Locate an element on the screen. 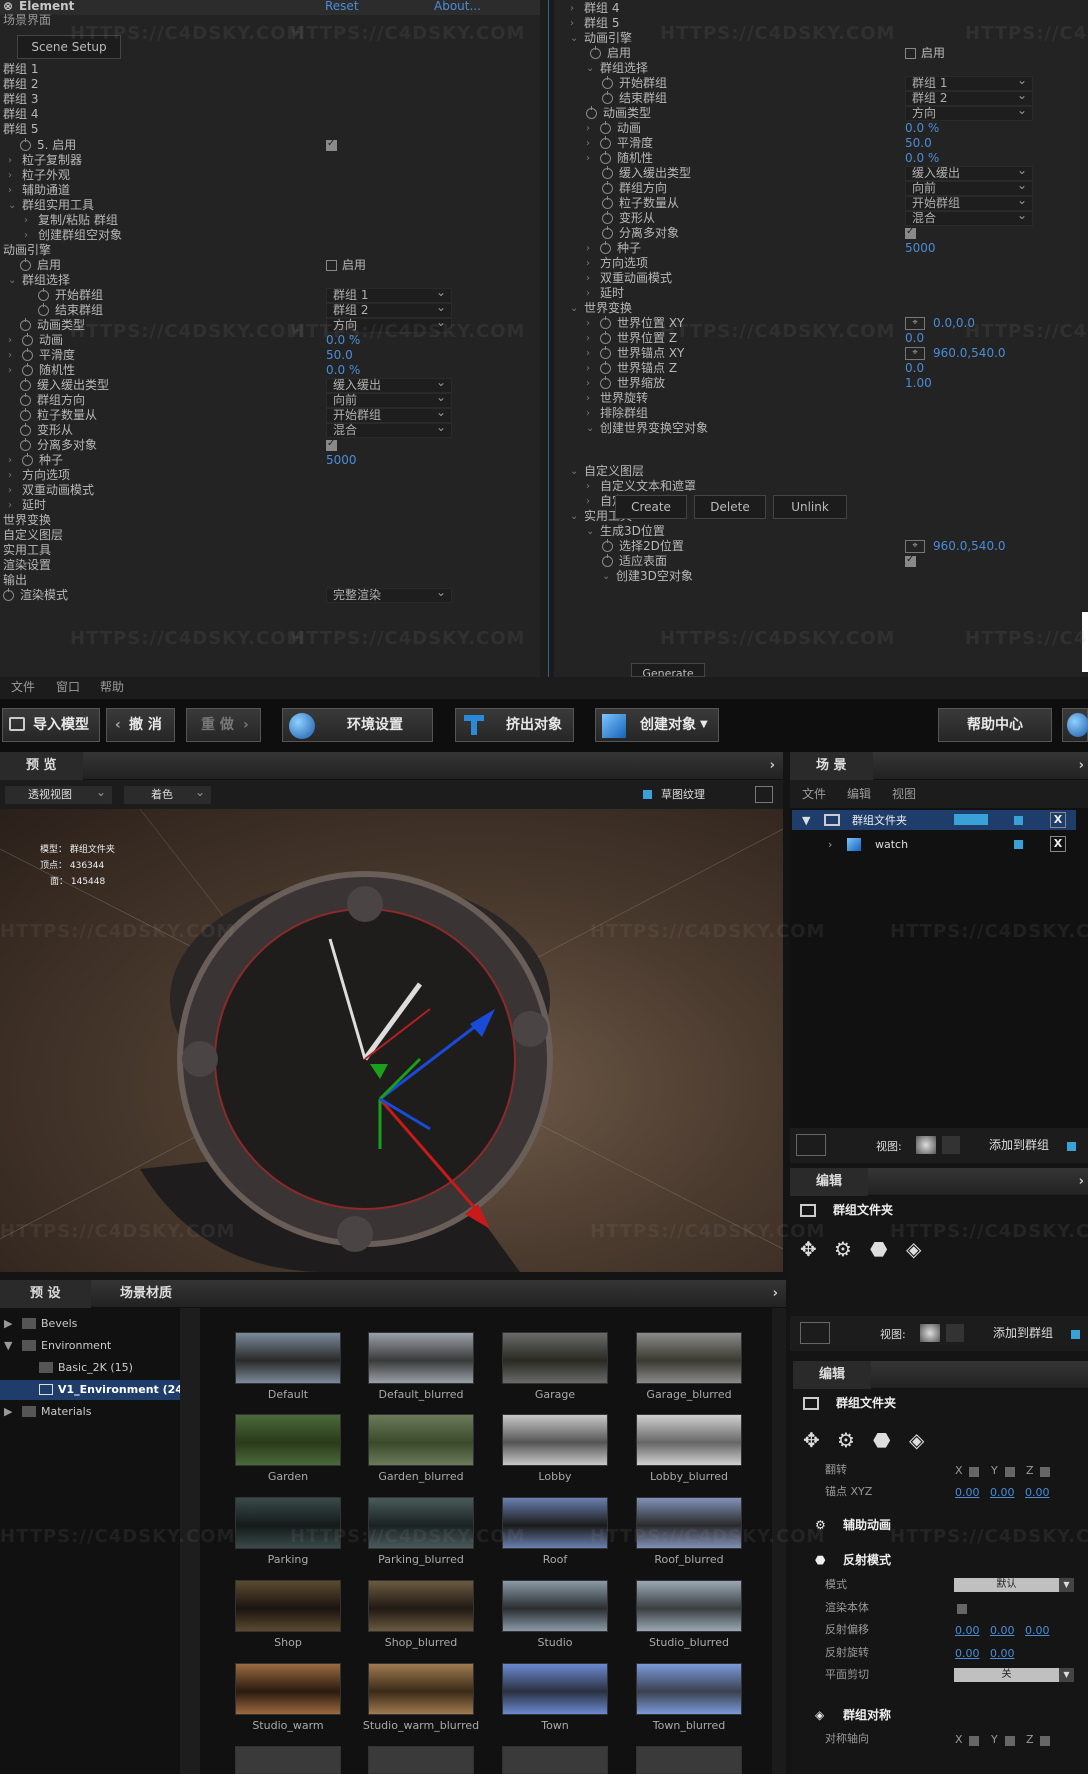 The width and height of the screenshot is (1088, 1774). tree-expand-icon: ▶ is located at coordinates (8, 1323).